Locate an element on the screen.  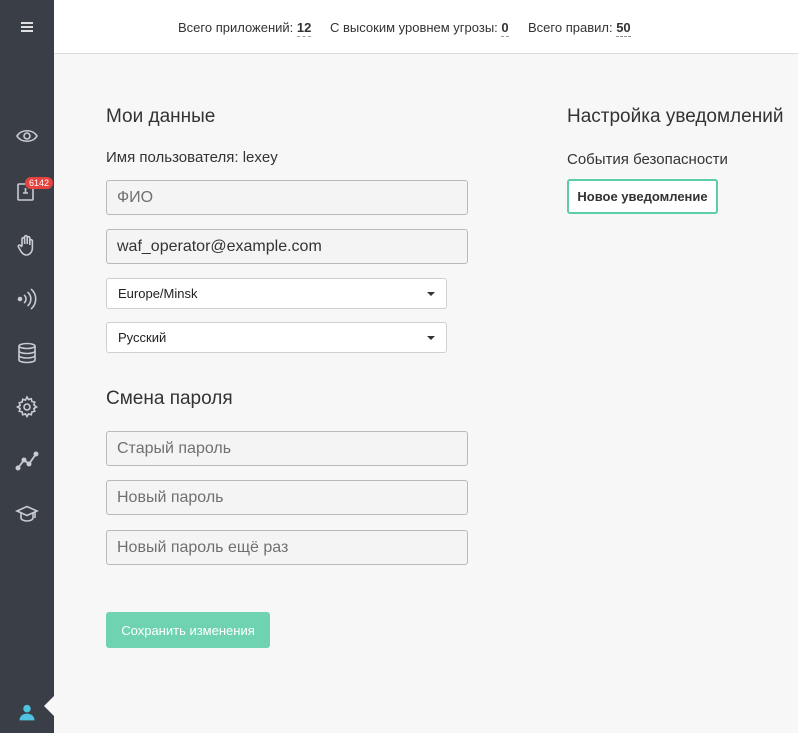
chart-icon is located at coordinates (27, 461).